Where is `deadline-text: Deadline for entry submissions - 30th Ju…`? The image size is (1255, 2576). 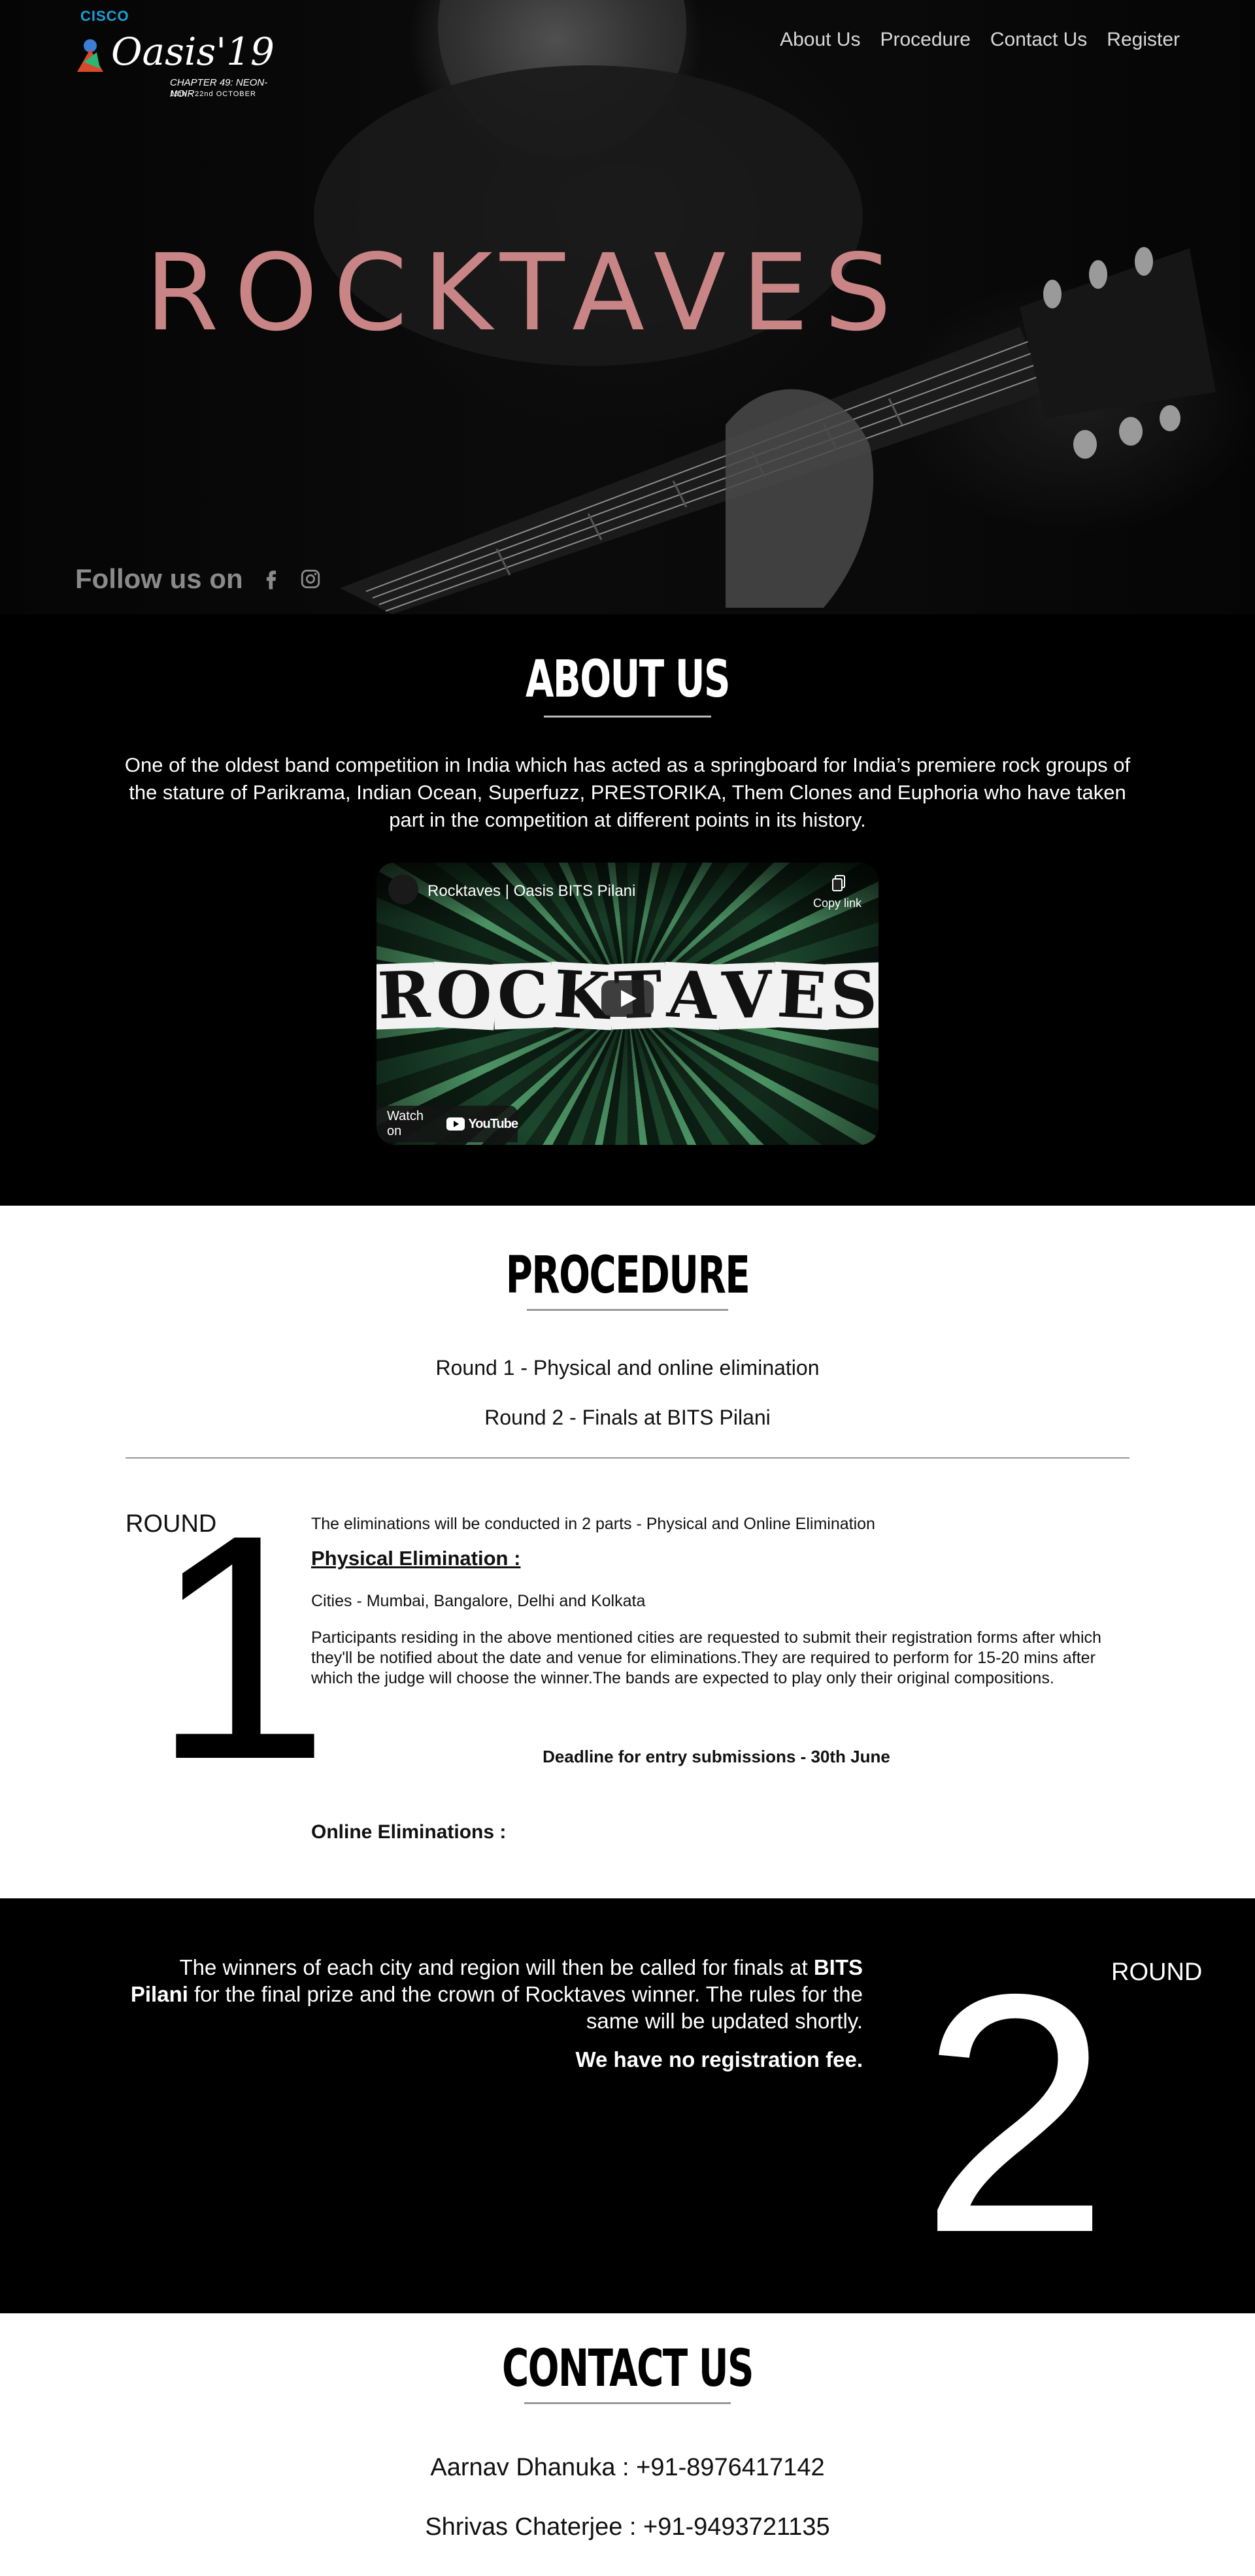
deadline-text: Deadline for entry submissions - 30th Ju… is located at coordinates (716, 1756).